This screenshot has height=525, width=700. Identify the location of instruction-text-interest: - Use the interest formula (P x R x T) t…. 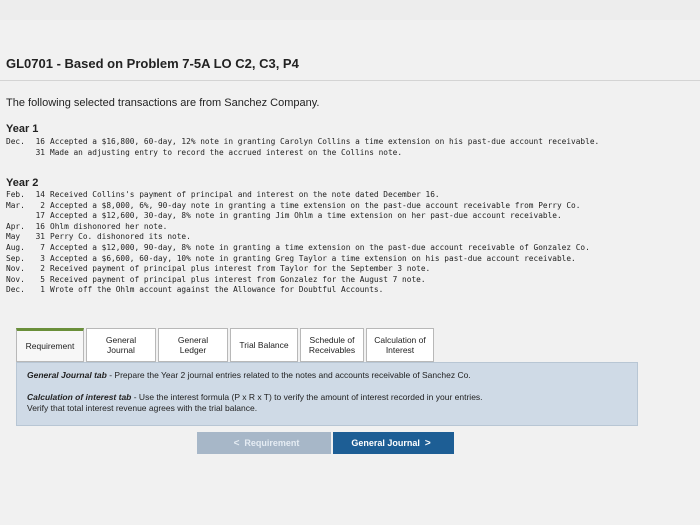
(307, 397).